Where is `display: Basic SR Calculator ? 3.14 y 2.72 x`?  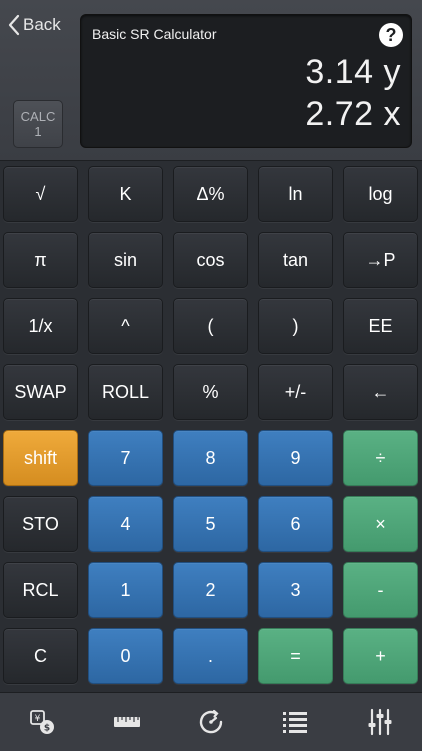
display: Basic SR Calculator ? 3.14 y 2.72 x is located at coordinates (246, 81).